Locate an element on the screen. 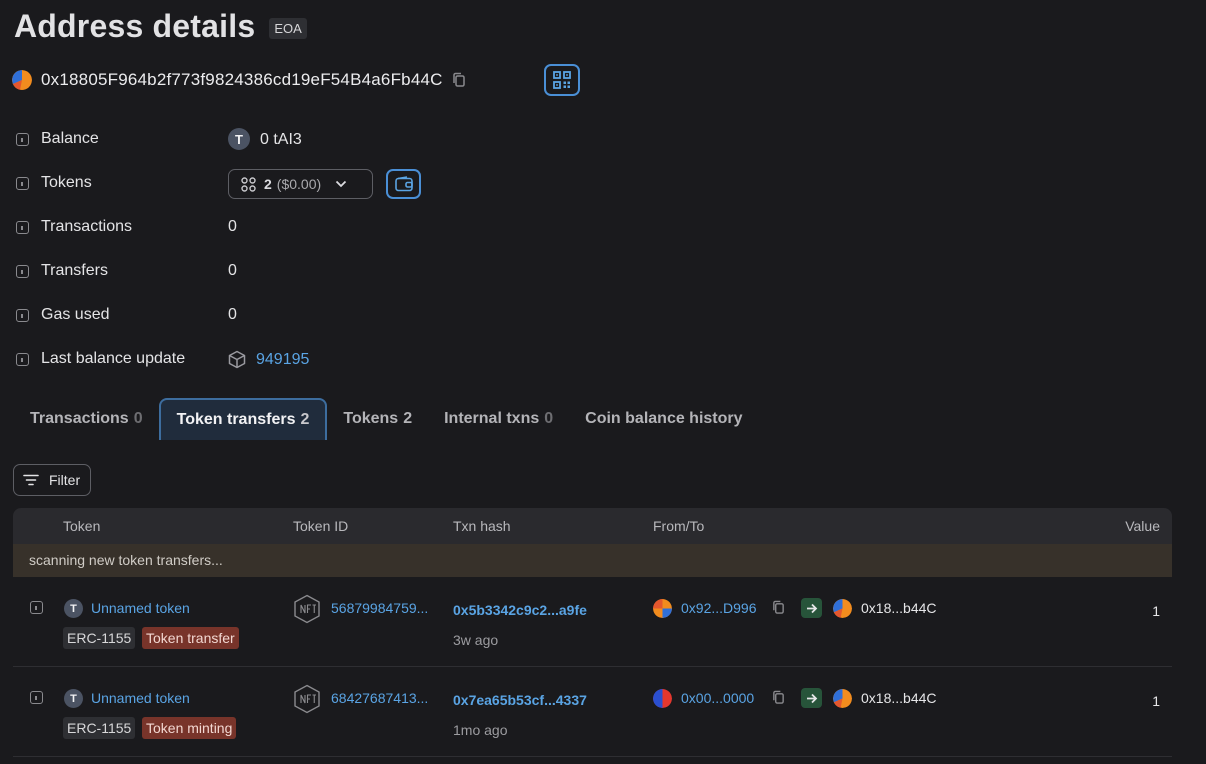 The image size is (1206, 764). filter-icon is located at coordinates (31, 480).